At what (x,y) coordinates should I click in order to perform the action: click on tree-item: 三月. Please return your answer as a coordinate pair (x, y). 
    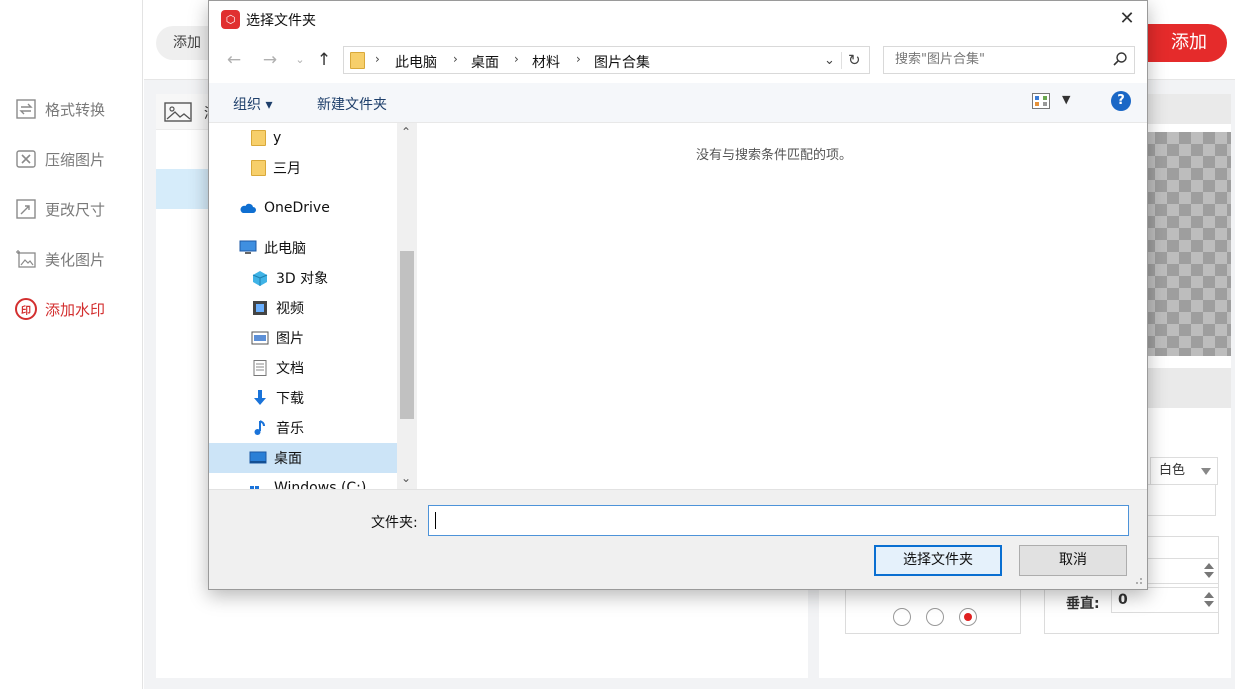
    Looking at the image, I should click on (334, 168).